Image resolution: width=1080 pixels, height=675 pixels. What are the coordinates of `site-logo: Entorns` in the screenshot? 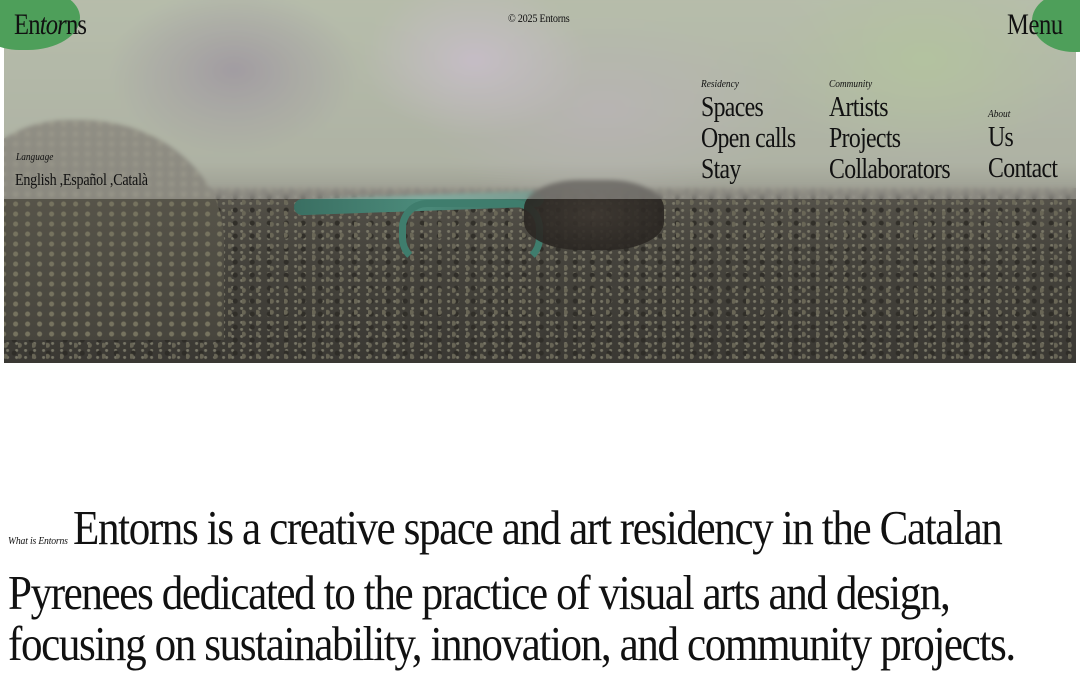 It's located at (50, 25).